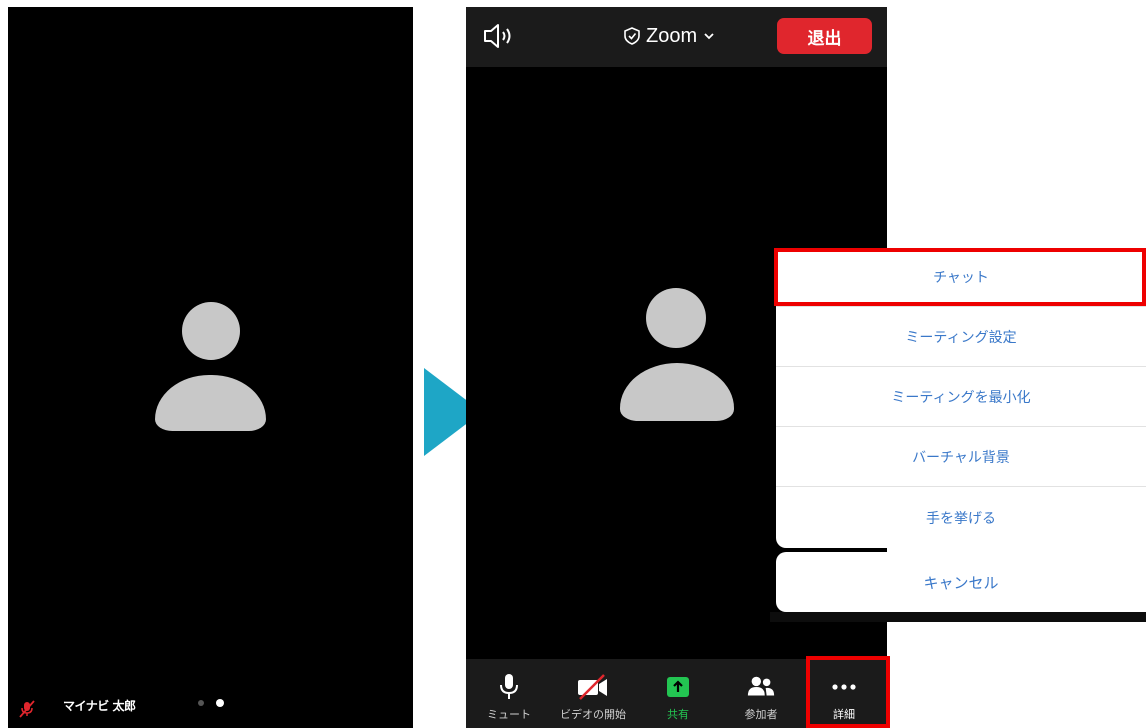 This screenshot has height=728, width=1146. Describe the element at coordinates (709, 36) in the screenshot. I see `chevron-down-icon` at that location.